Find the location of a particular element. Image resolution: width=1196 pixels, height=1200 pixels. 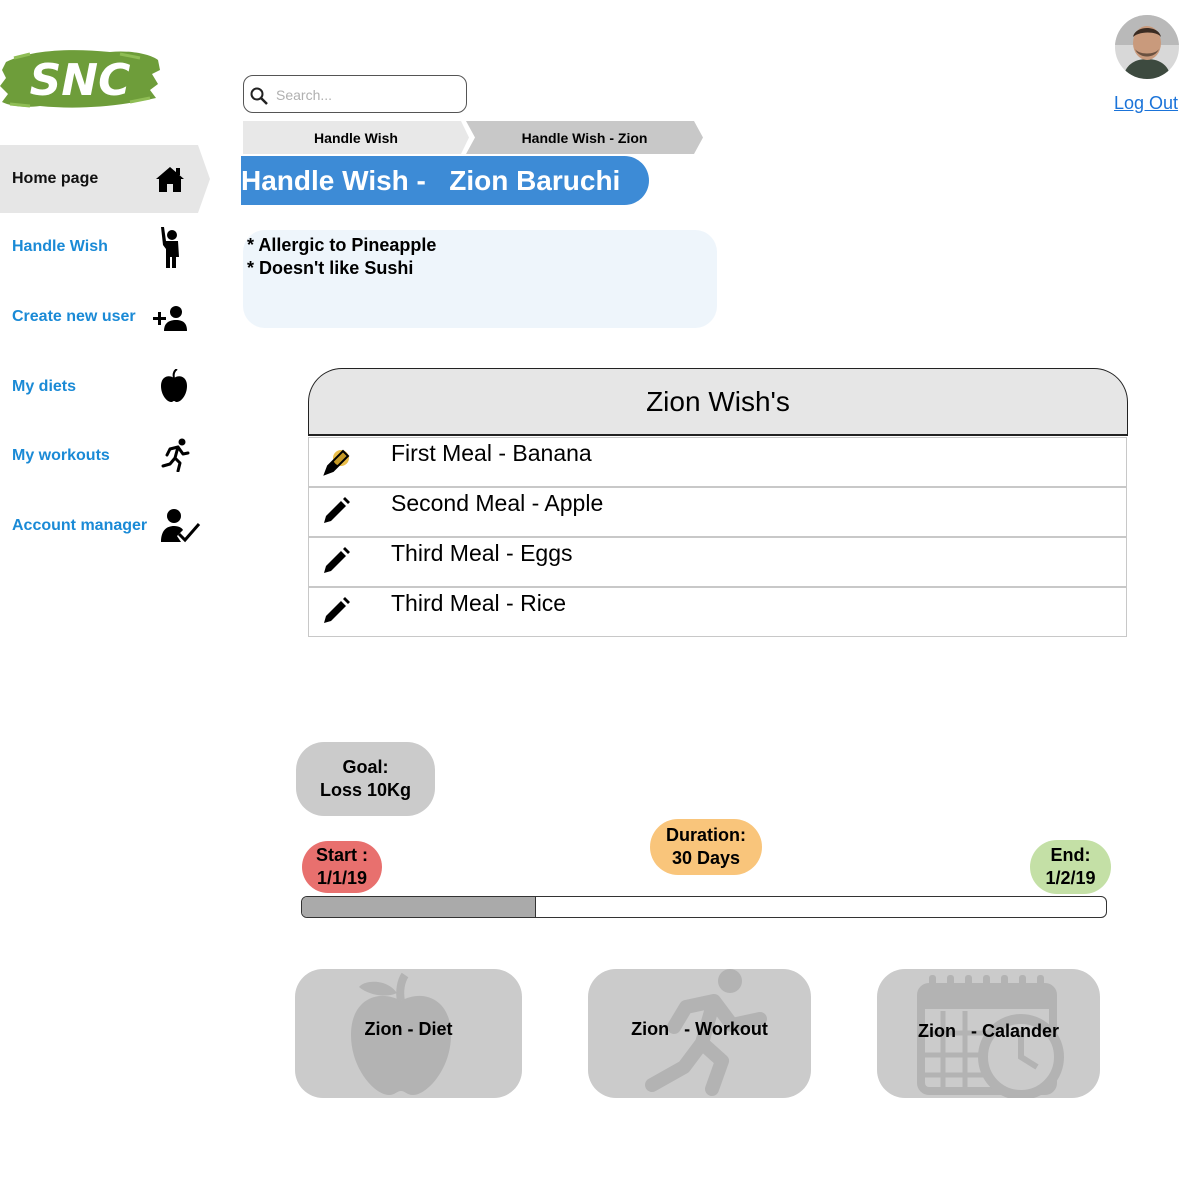

sidebar-item-account-manager: Account manager is located at coordinates (105, 526).